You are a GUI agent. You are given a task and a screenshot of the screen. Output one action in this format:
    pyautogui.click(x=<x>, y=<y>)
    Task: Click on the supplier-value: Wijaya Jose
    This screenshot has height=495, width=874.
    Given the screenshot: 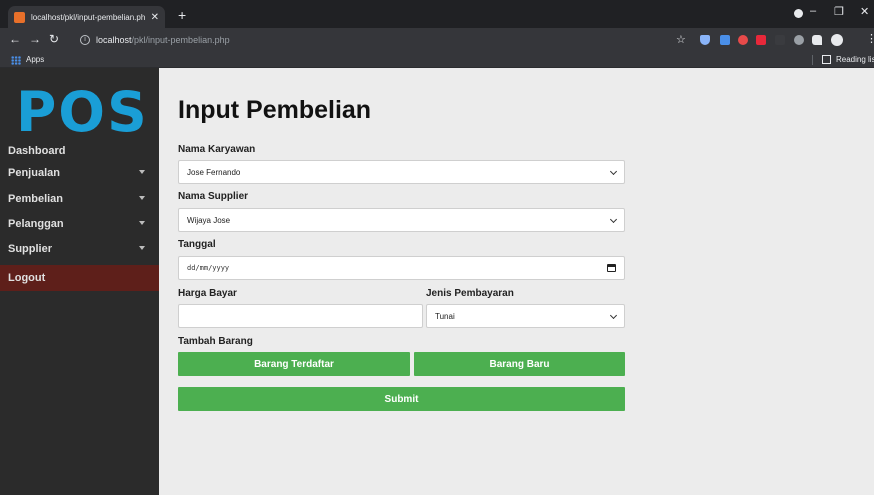 What is the action you would take?
    pyautogui.click(x=209, y=220)
    